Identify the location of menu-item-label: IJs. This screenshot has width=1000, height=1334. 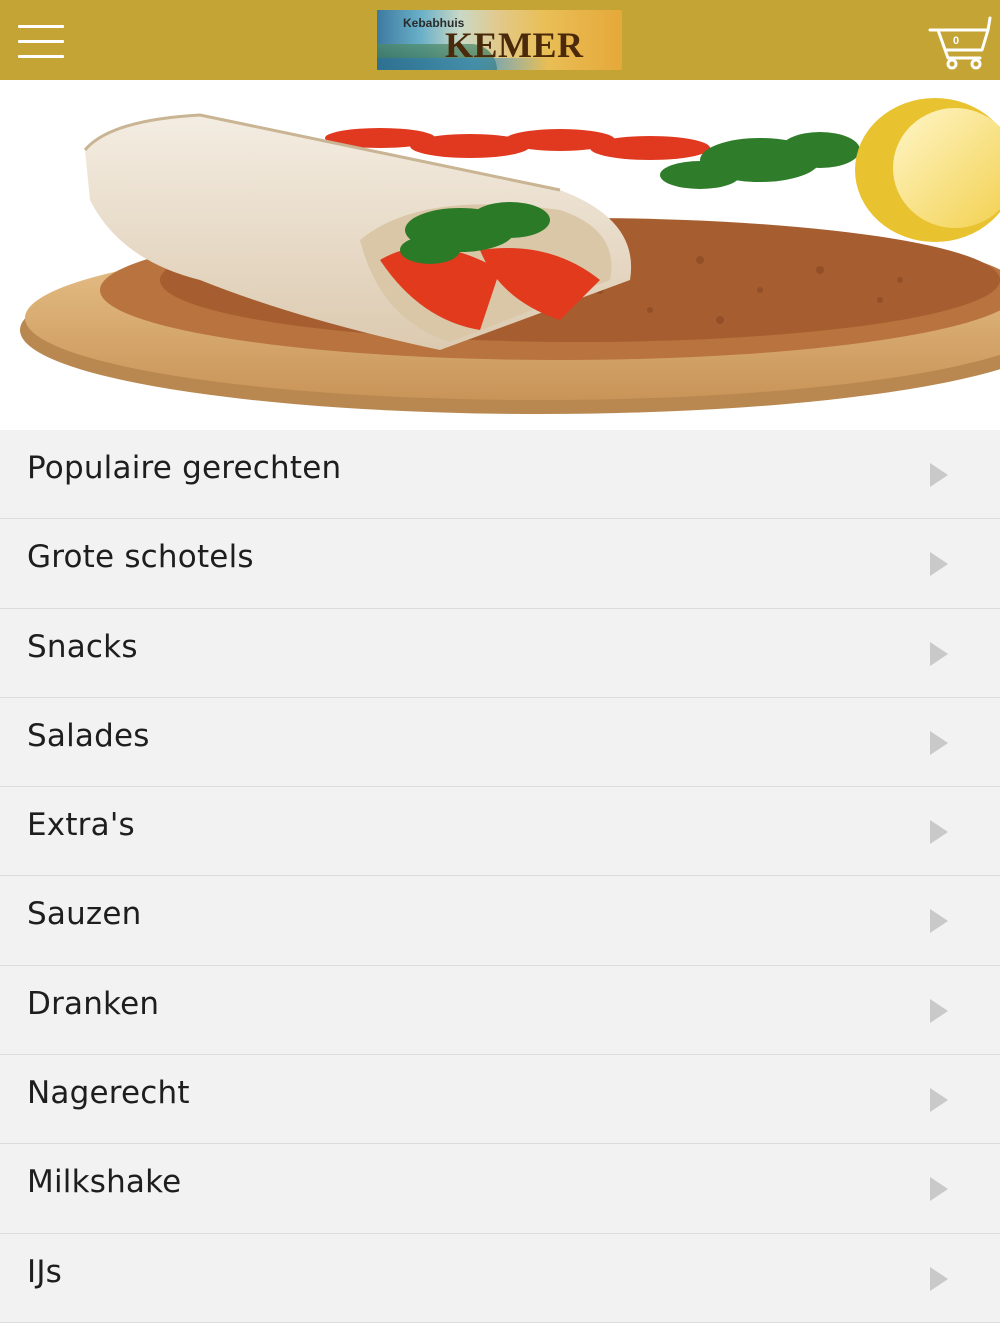
(45, 1271).